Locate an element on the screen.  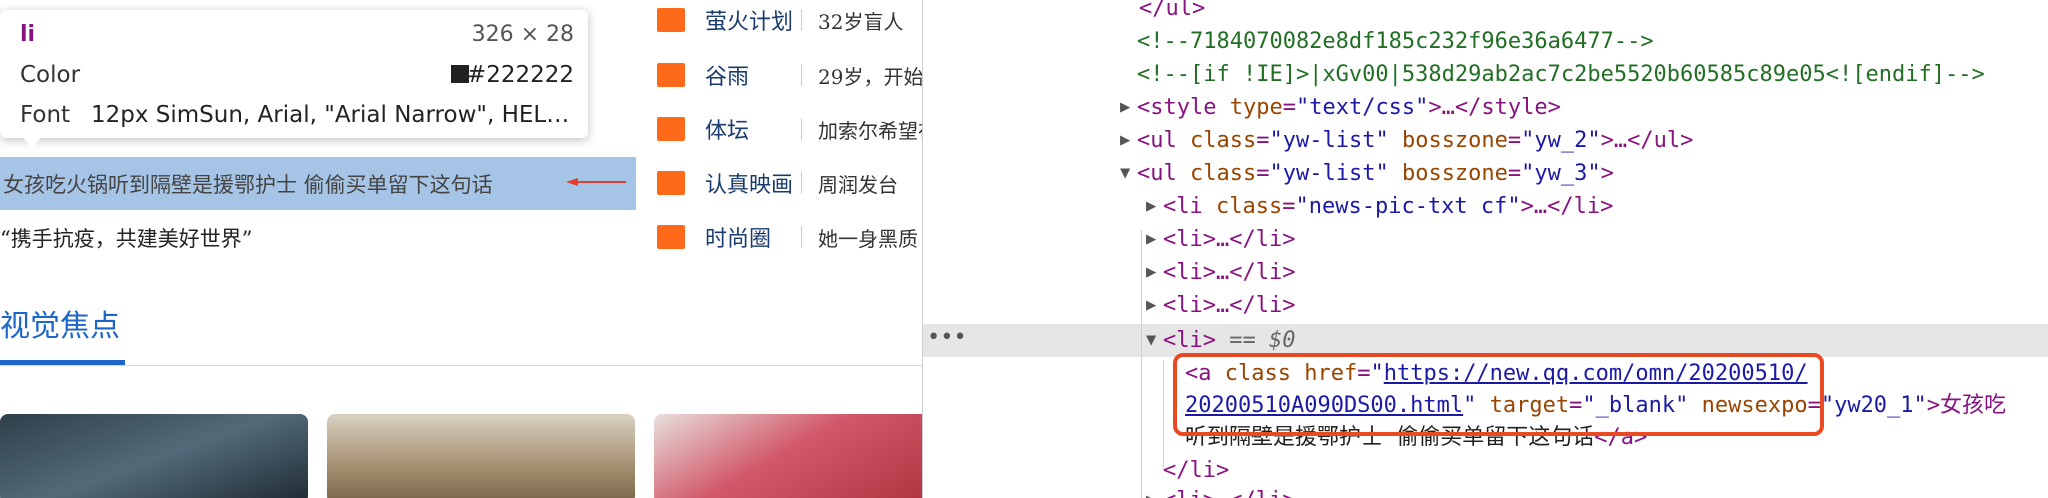
red-arrow-icon is located at coordinates (596, 182).